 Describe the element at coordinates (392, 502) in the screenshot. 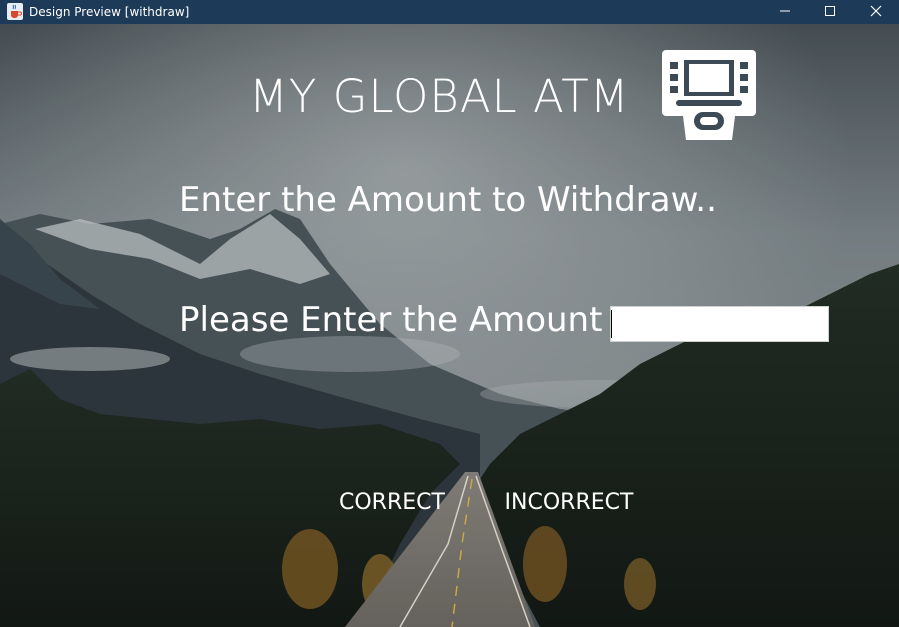

I see `correct-button: CORRECT` at that location.